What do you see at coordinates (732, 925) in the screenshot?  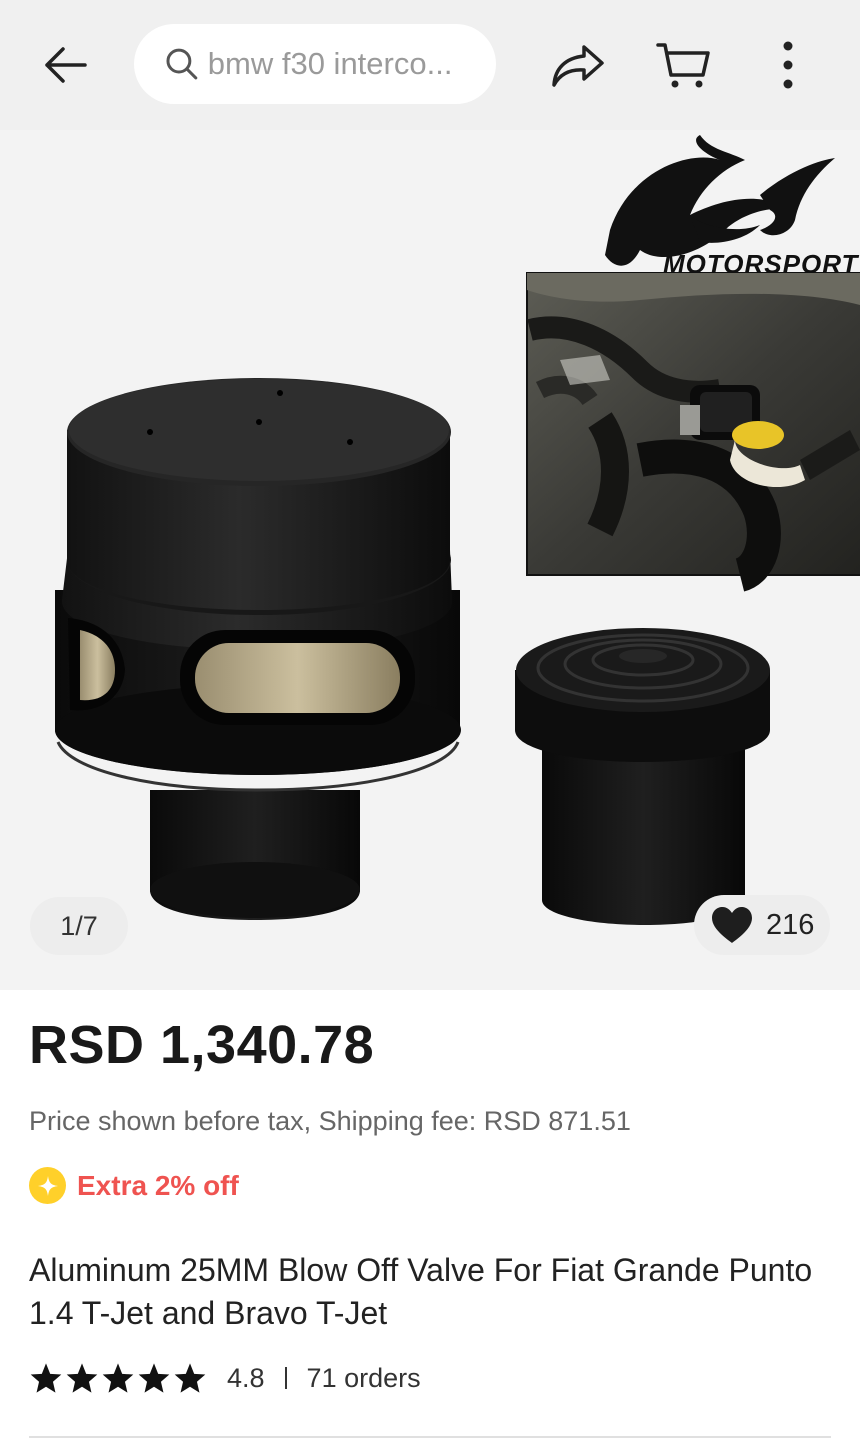 I see `heart-icon` at bounding box center [732, 925].